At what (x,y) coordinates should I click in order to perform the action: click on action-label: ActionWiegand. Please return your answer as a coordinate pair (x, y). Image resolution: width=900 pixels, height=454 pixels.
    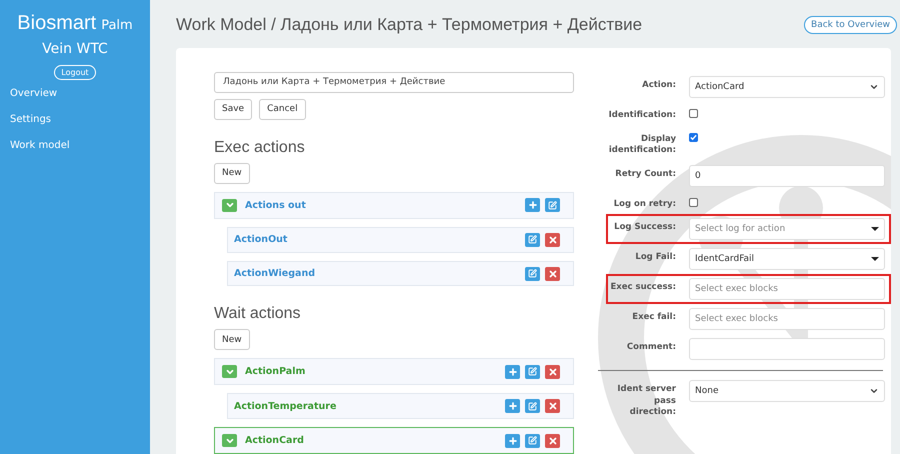
    Looking at the image, I should click on (275, 273).